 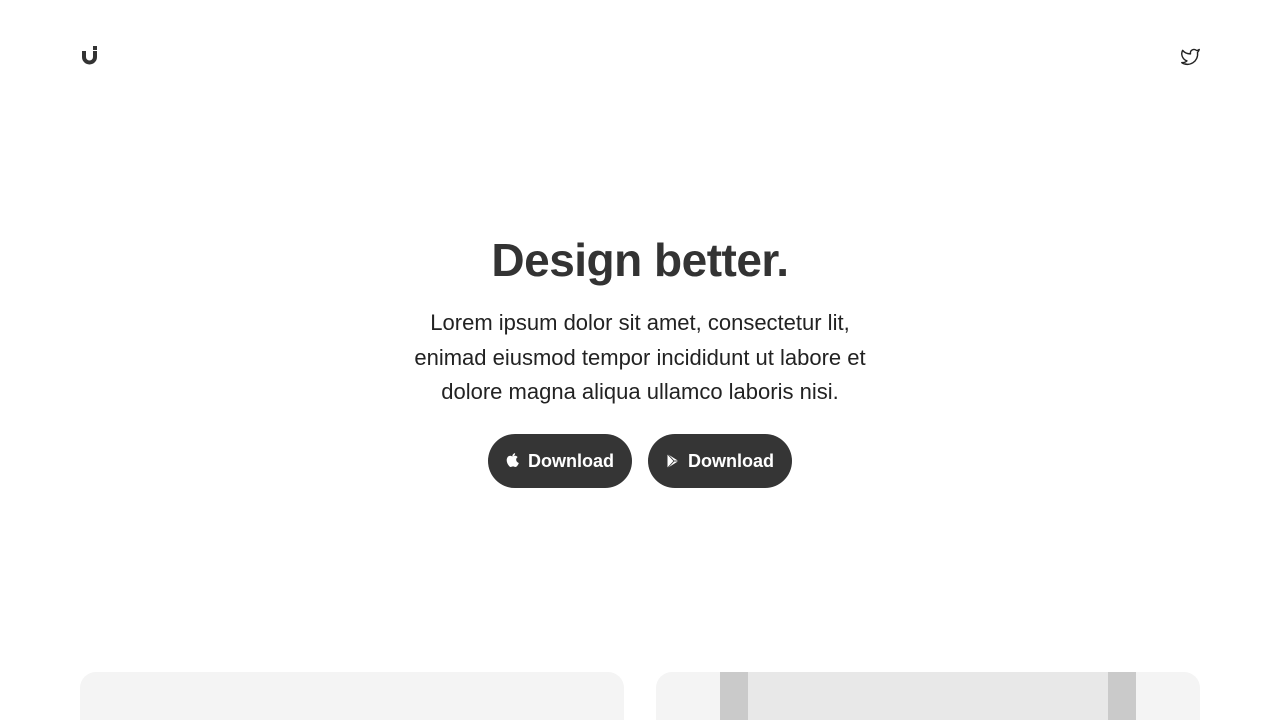 What do you see at coordinates (513, 461) in the screenshot?
I see `apple-icon` at bounding box center [513, 461].